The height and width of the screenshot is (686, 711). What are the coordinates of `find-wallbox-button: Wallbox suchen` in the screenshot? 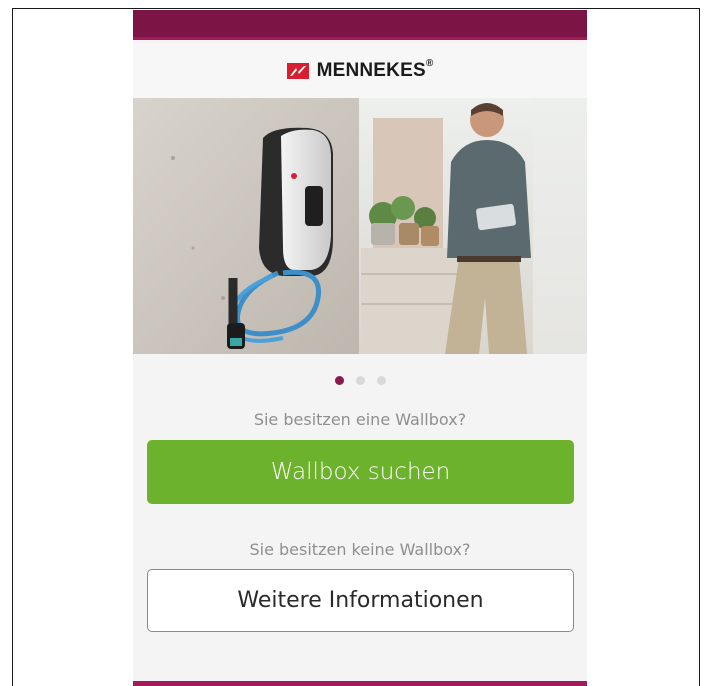 It's located at (360, 472).